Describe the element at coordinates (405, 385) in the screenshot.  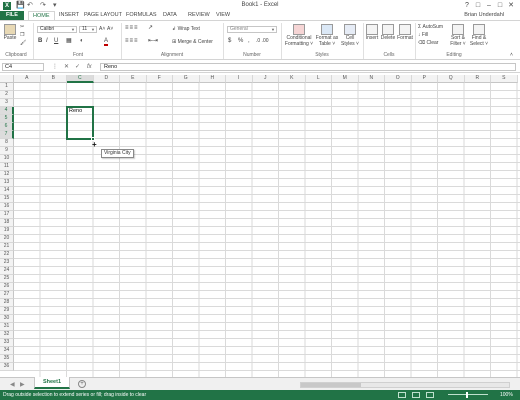
I see `horizontal-scrollbar` at that location.